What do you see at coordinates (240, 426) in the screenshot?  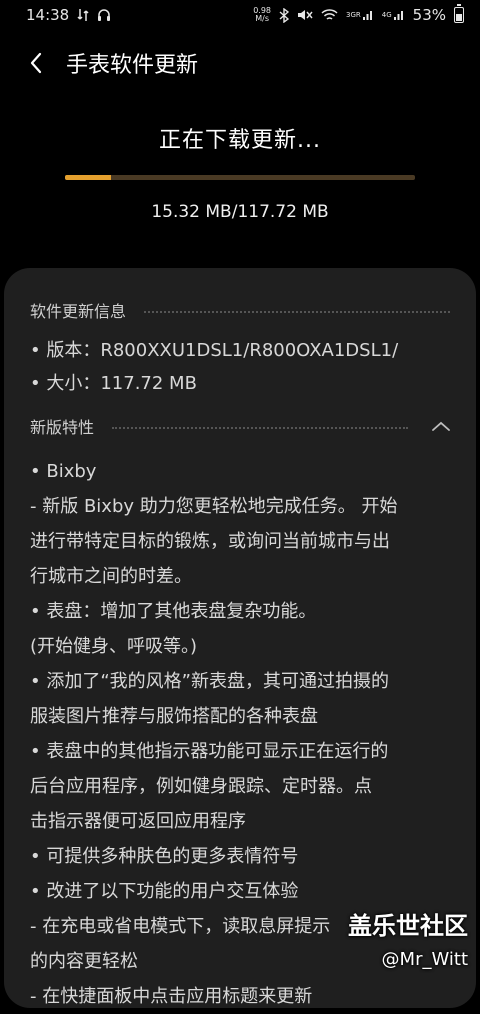 I see `features-header: 新版特性` at bounding box center [240, 426].